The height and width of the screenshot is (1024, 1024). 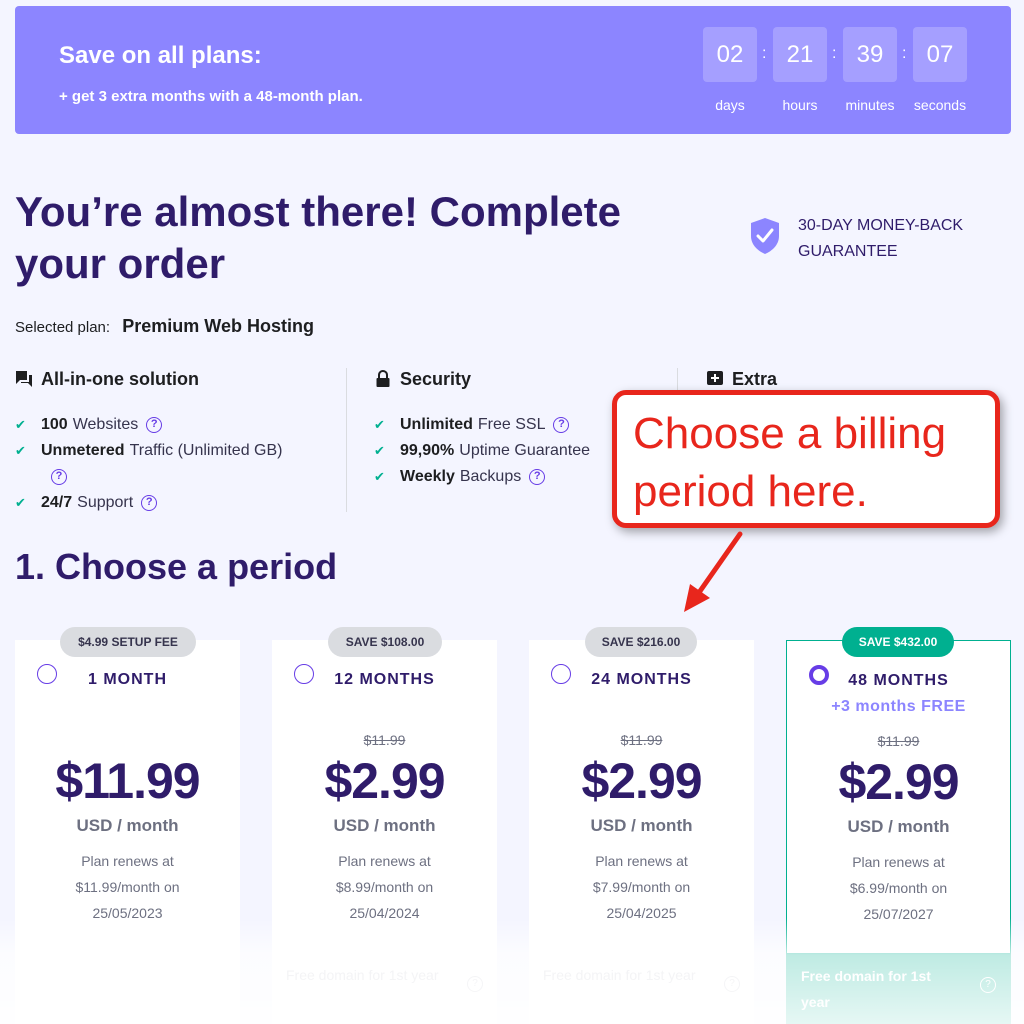 I want to click on callout-line: Choose a billing, so click(x=790, y=433).